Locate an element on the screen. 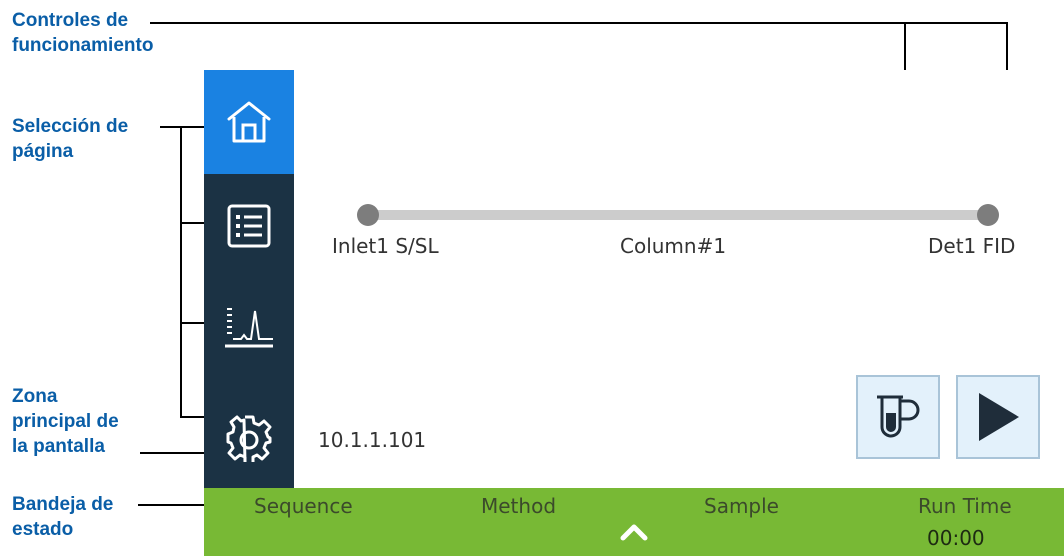 Image resolution: width=1064 pixels, height=556 pixels. chevron-up-icon is located at coordinates (634, 532).